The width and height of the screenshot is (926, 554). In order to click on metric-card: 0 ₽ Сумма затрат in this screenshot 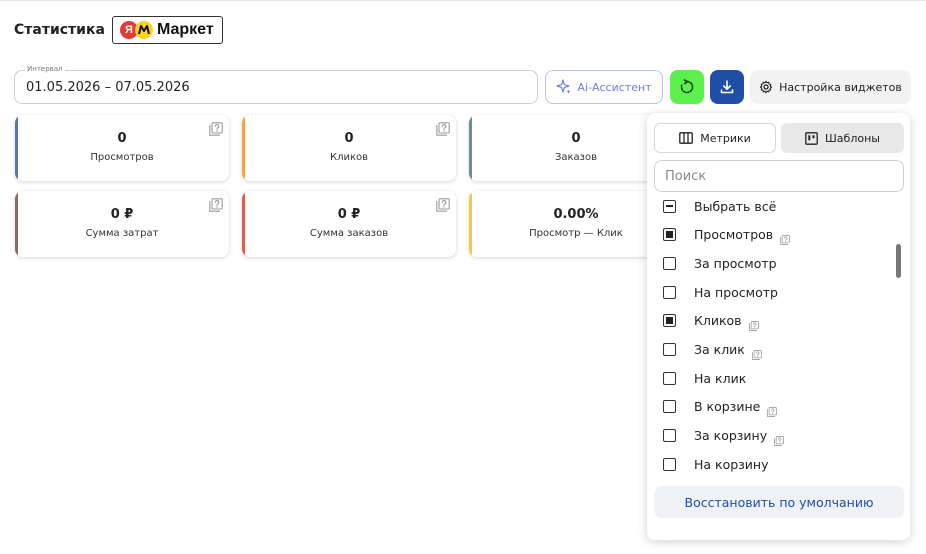, I will do `click(122, 224)`.